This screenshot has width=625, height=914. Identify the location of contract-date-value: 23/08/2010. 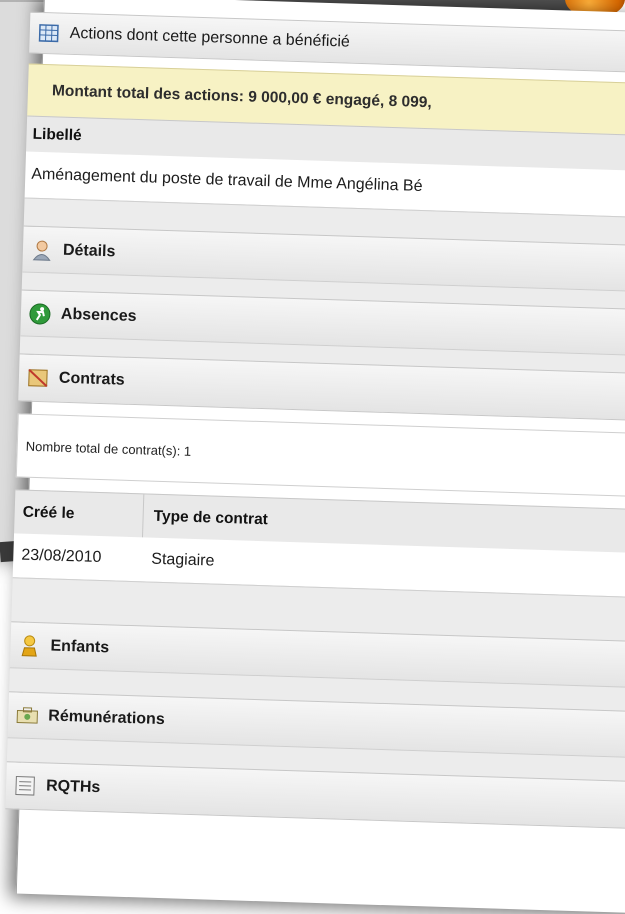
(61, 557).